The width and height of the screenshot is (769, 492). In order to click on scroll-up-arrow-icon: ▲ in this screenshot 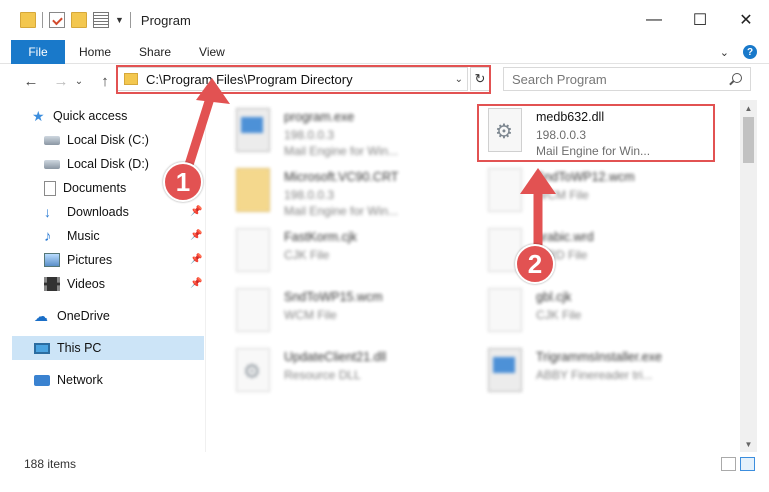, I will do `click(748, 108)`.